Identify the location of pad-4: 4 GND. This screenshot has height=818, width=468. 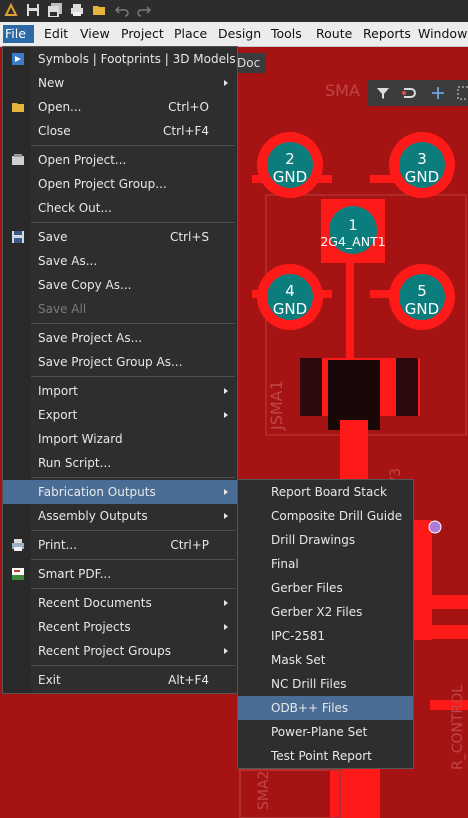
(290, 297).